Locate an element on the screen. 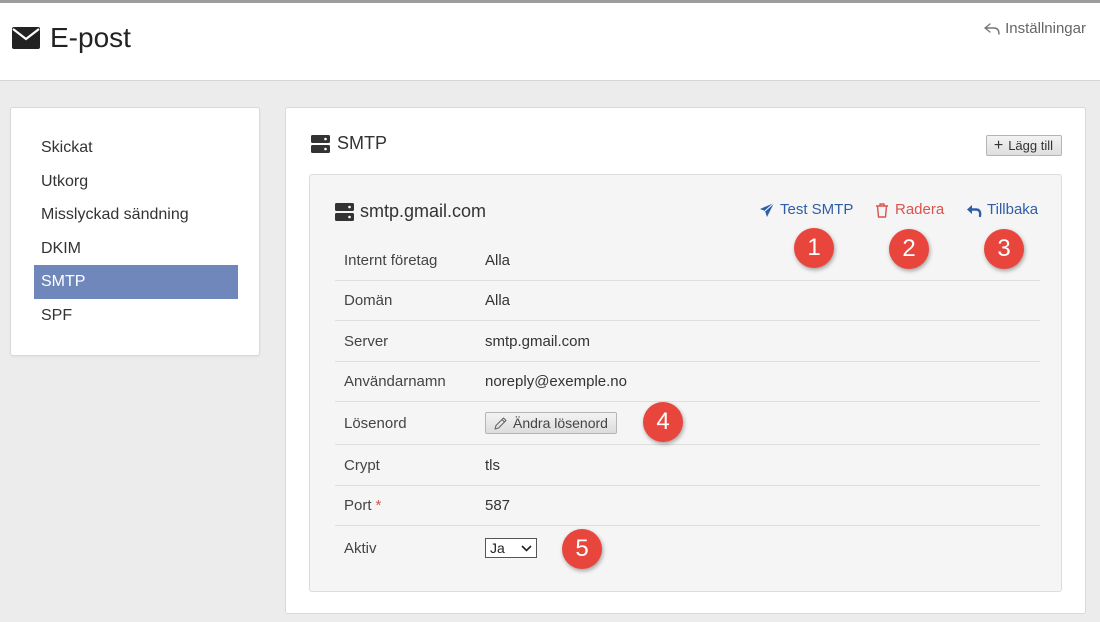 Image resolution: width=1100 pixels, height=622 pixels. field-value: smtp.gmail.com is located at coordinates (538, 341).